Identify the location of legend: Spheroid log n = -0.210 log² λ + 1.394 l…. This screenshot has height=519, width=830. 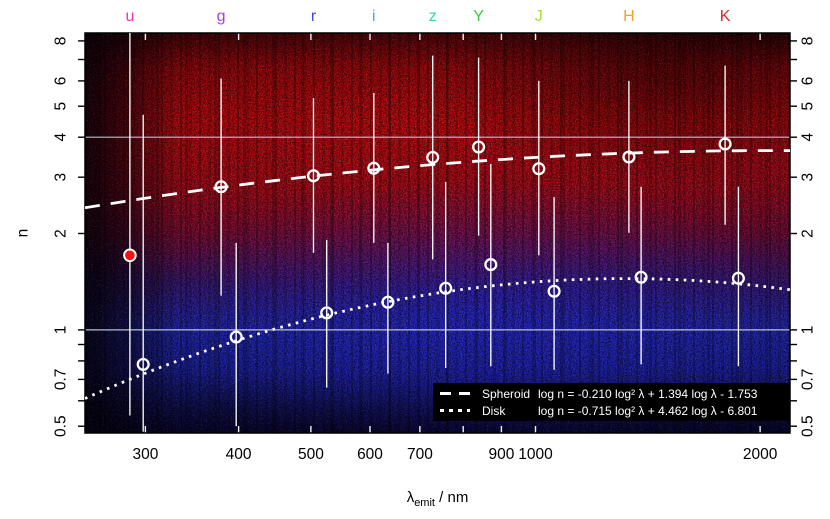
(611, 402).